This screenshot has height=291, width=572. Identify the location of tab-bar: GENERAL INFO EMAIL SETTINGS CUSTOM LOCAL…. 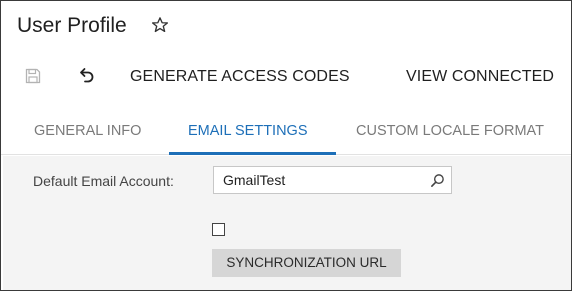
(286, 134).